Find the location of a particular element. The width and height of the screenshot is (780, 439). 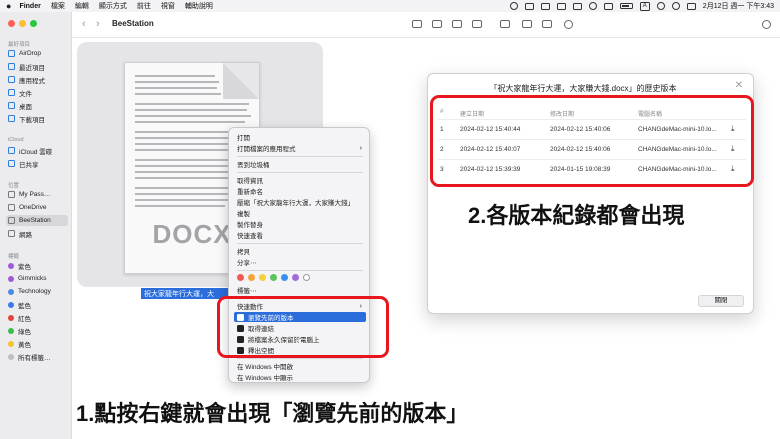

zoom-window-button is located at coordinates (33, 23).